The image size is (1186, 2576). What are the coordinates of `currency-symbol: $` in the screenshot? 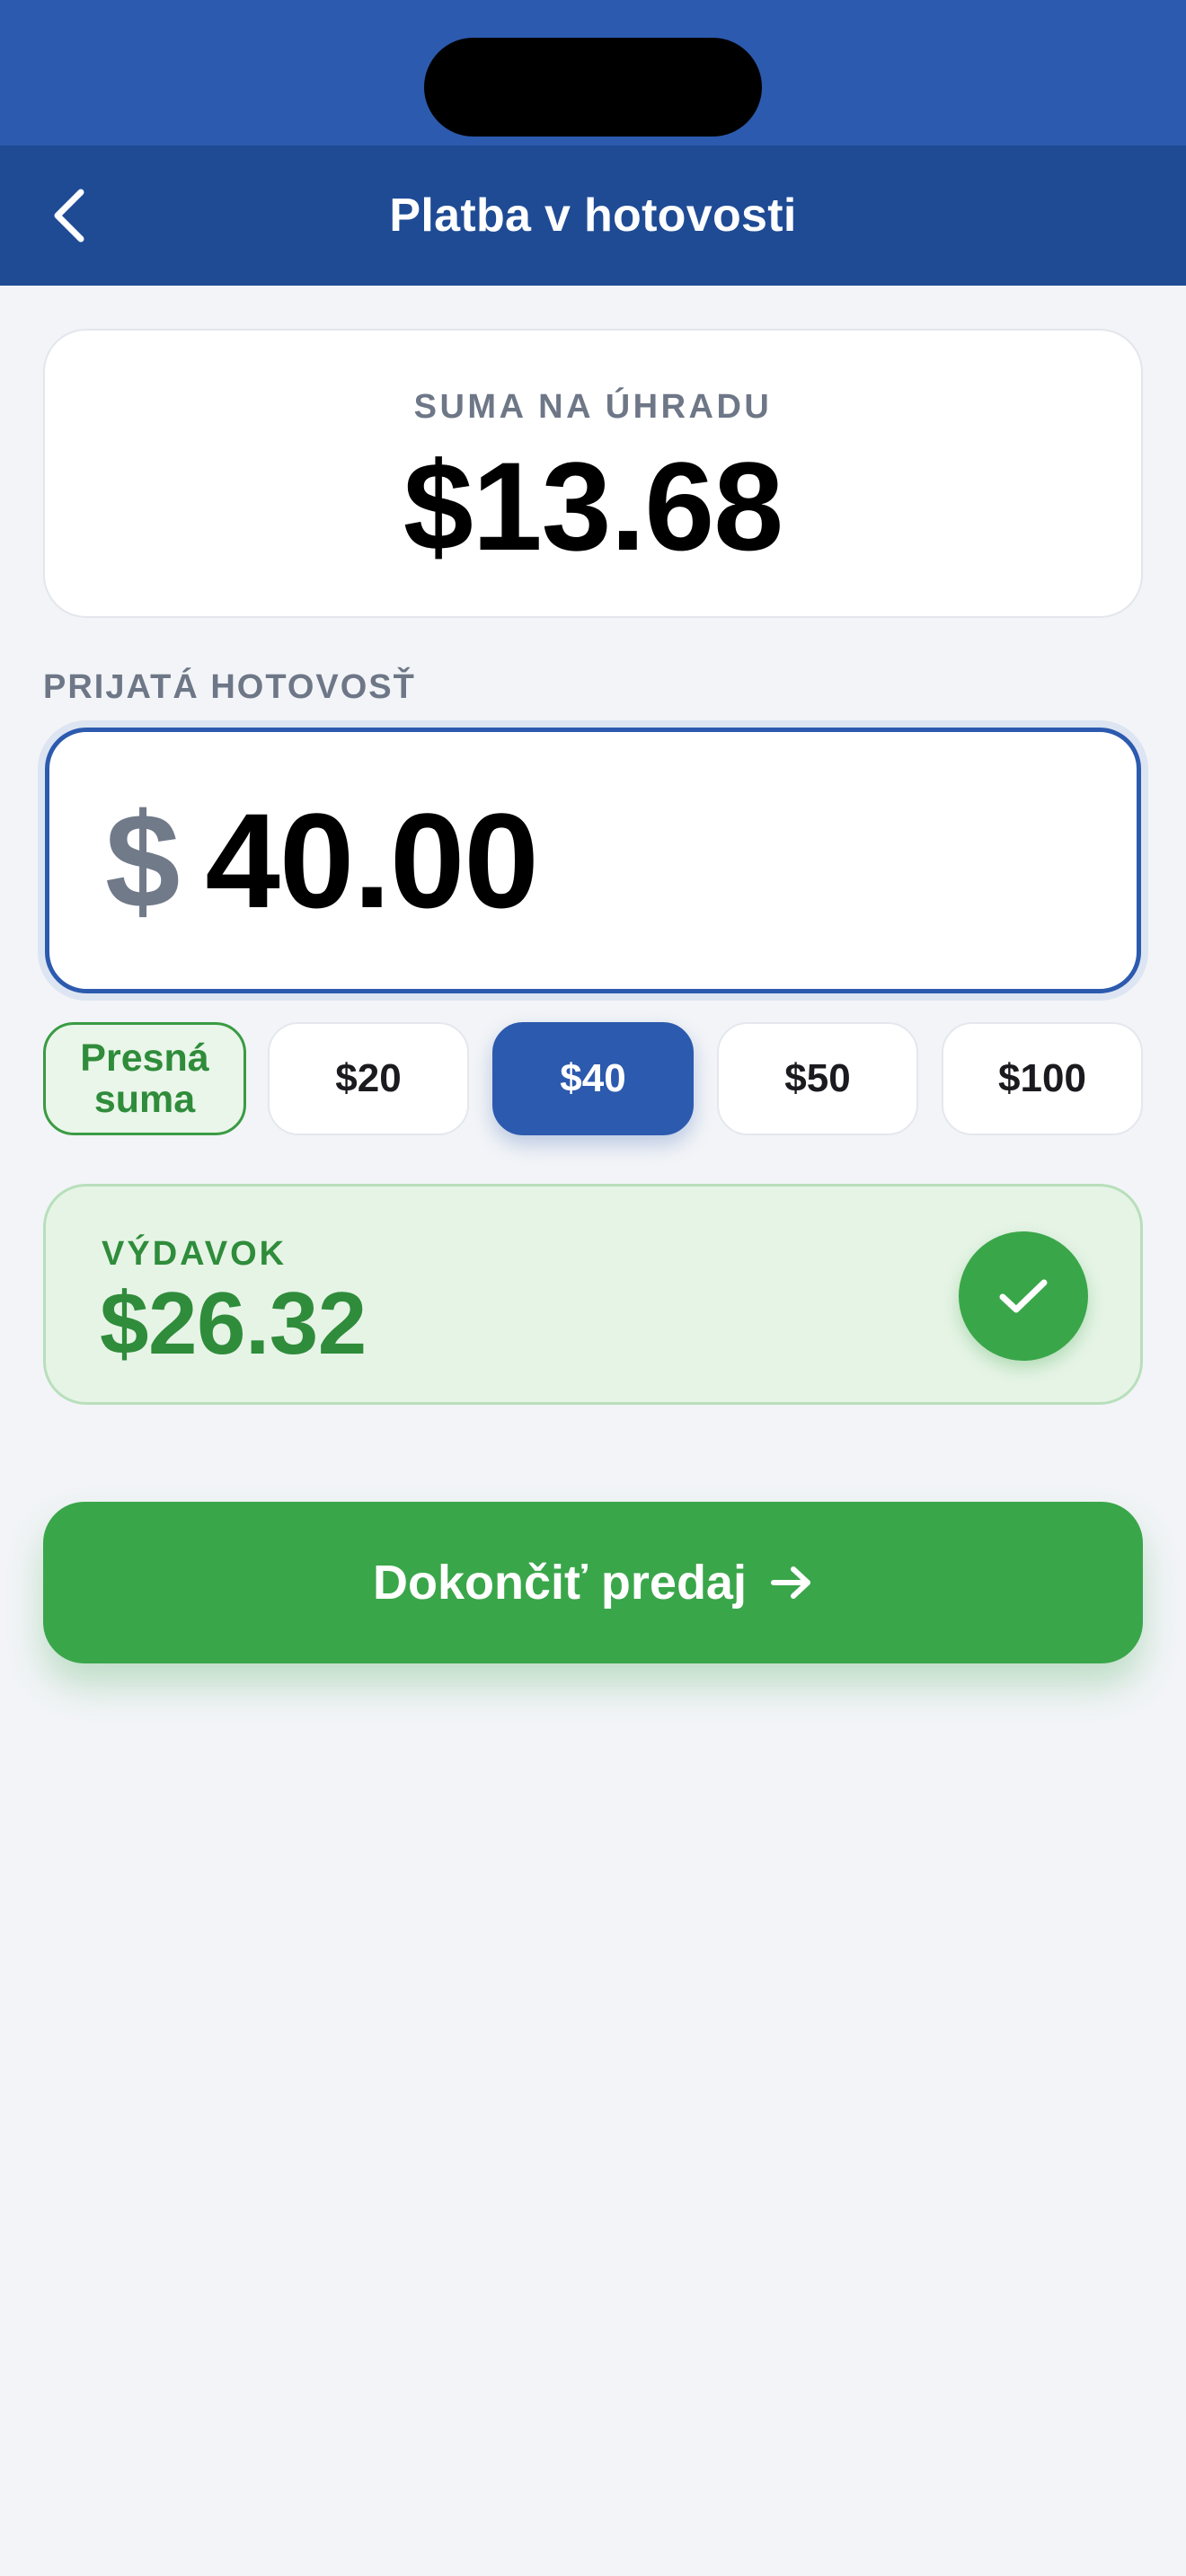 It's located at (143, 860).